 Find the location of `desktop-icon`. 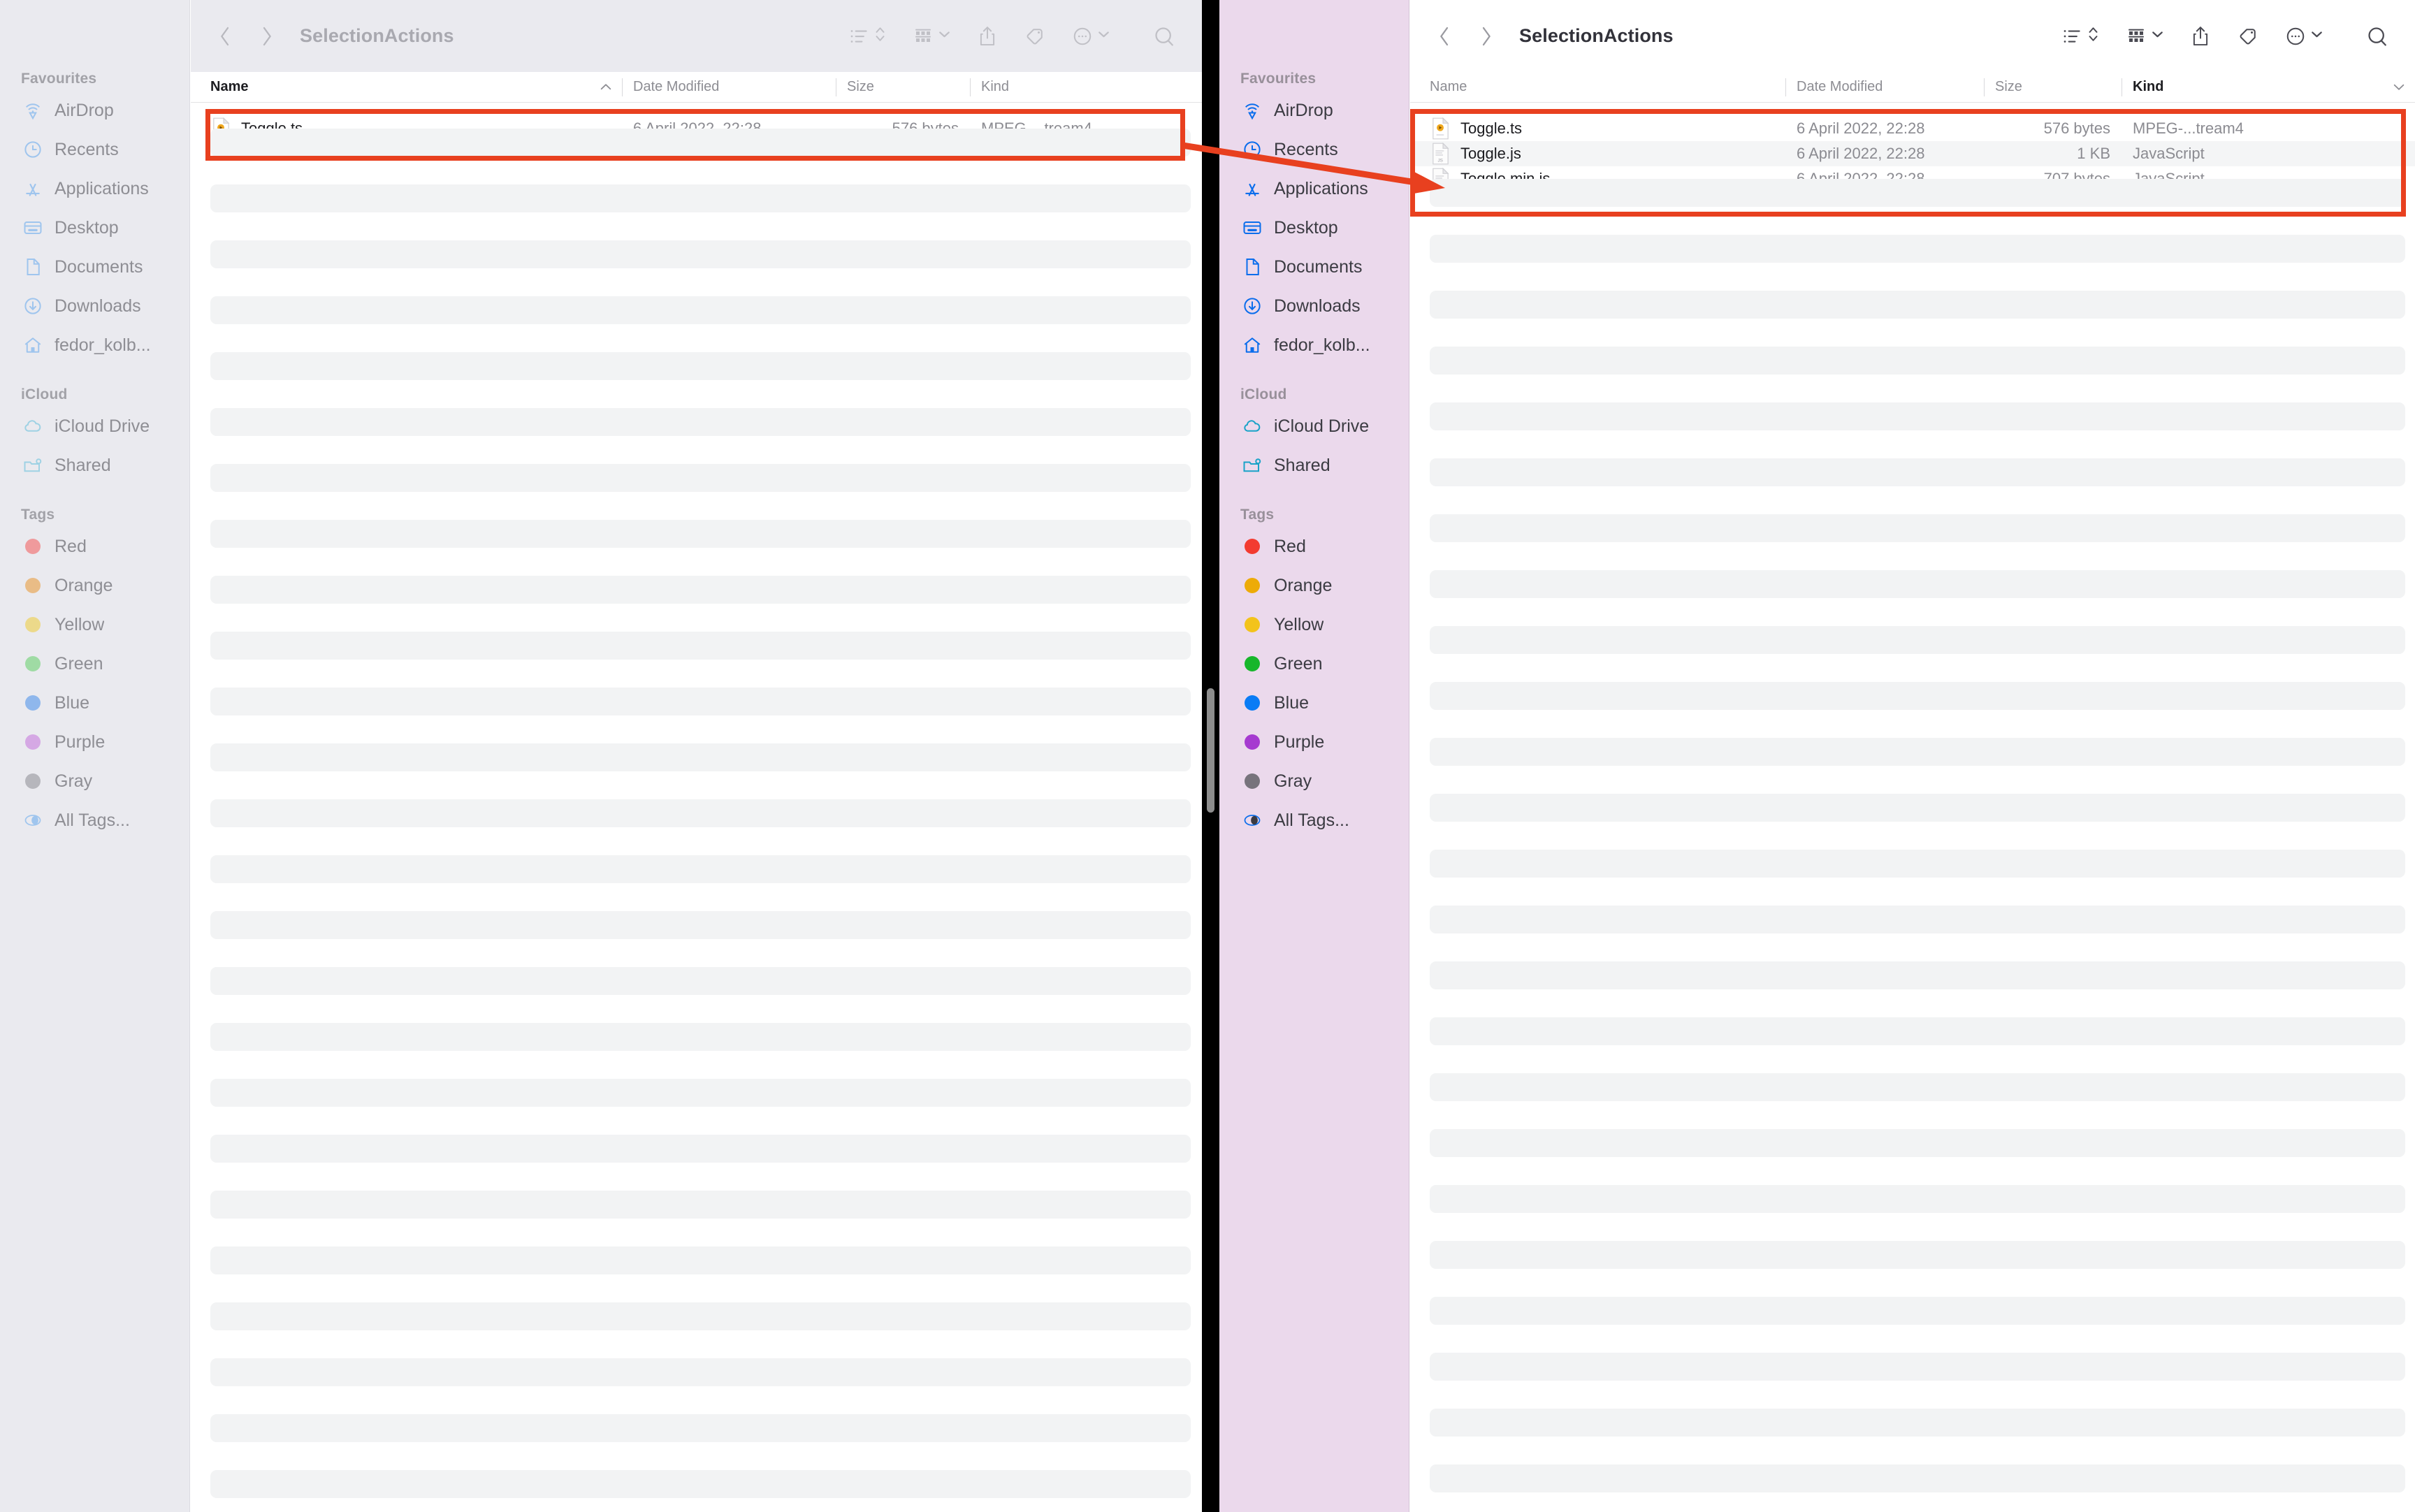

desktop-icon is located at coordinates (1252, 228).